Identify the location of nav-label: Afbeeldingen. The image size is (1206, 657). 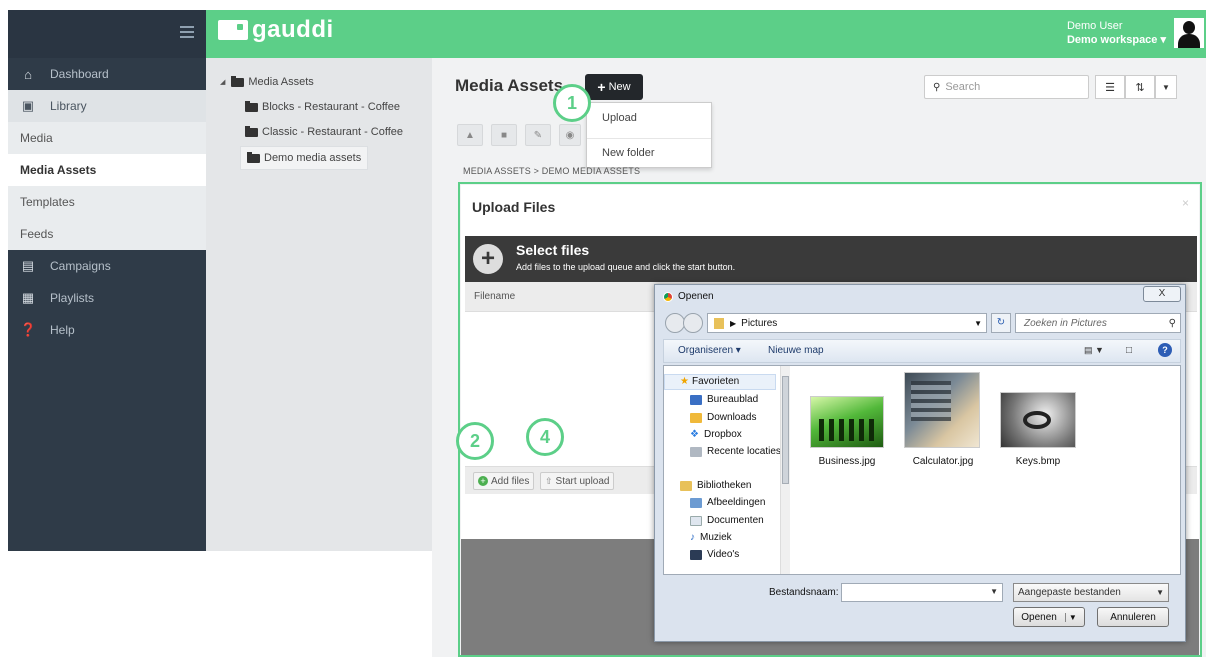
(736, 502).